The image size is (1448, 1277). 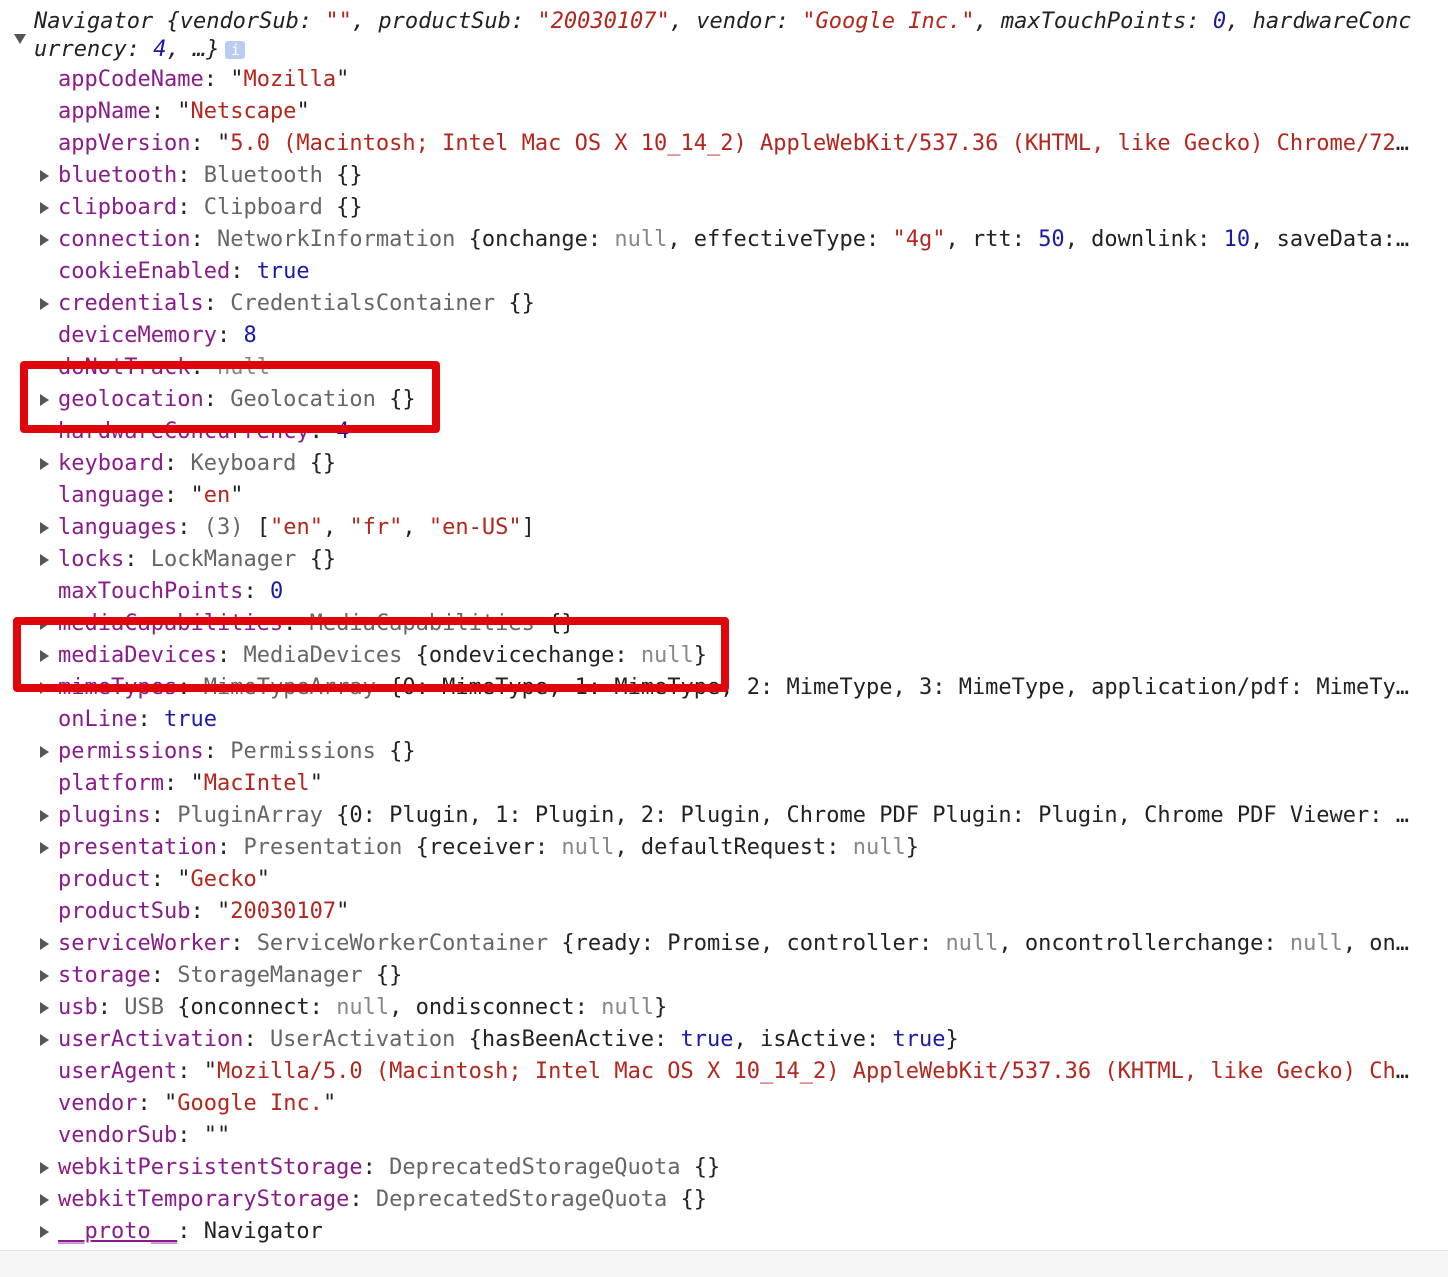 I want to click on summary-token: "", so click(x=338, y=21).